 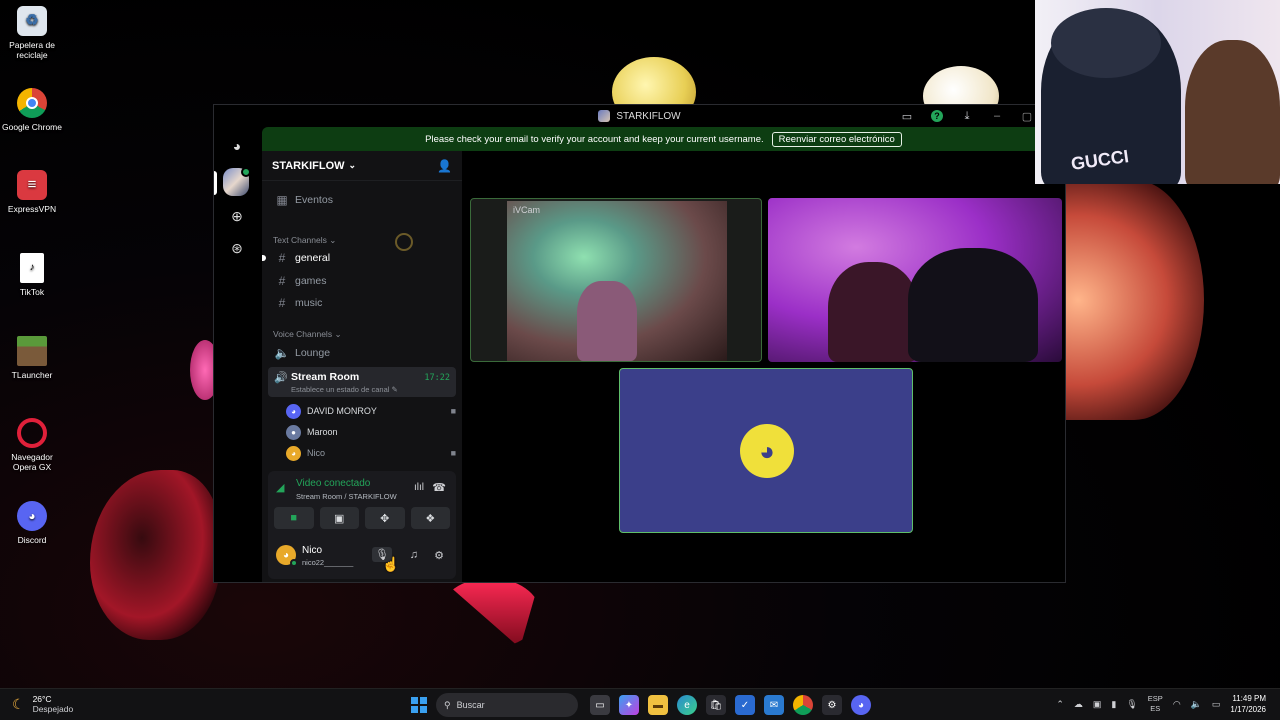 I want to click on chevron-up-icon: ⌃, so click(x=1060, y=704).